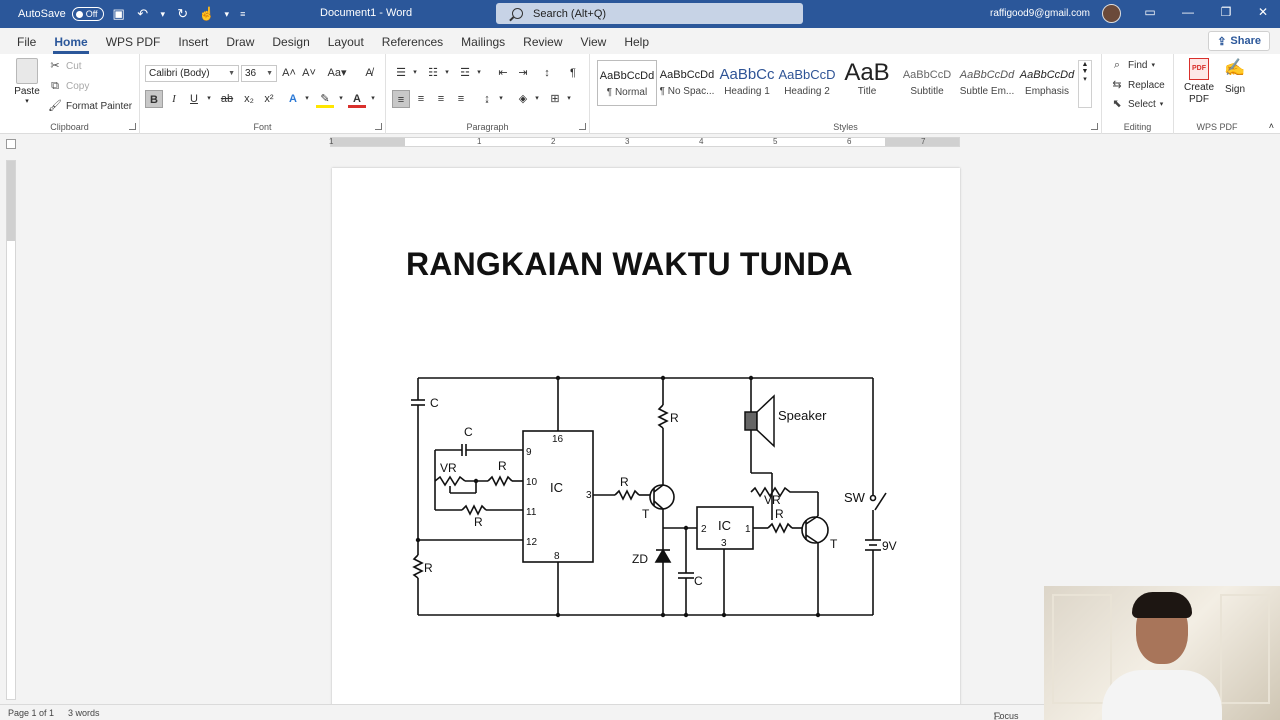  What do you see at coordinates (289, 73) in the screenshot?
I see `grow-font-icon: A˄` at bounding box center [289, 73].